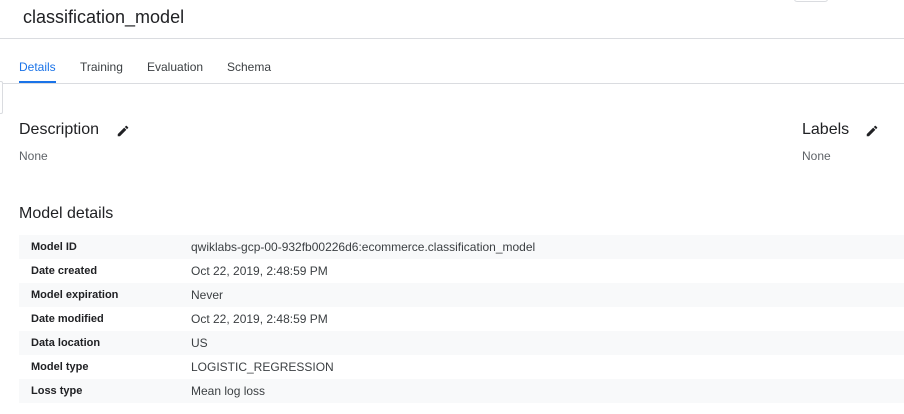 The height and width of the screenshot is (414, 904). I want to click on labels-heading: Labels, so click(826, 129).